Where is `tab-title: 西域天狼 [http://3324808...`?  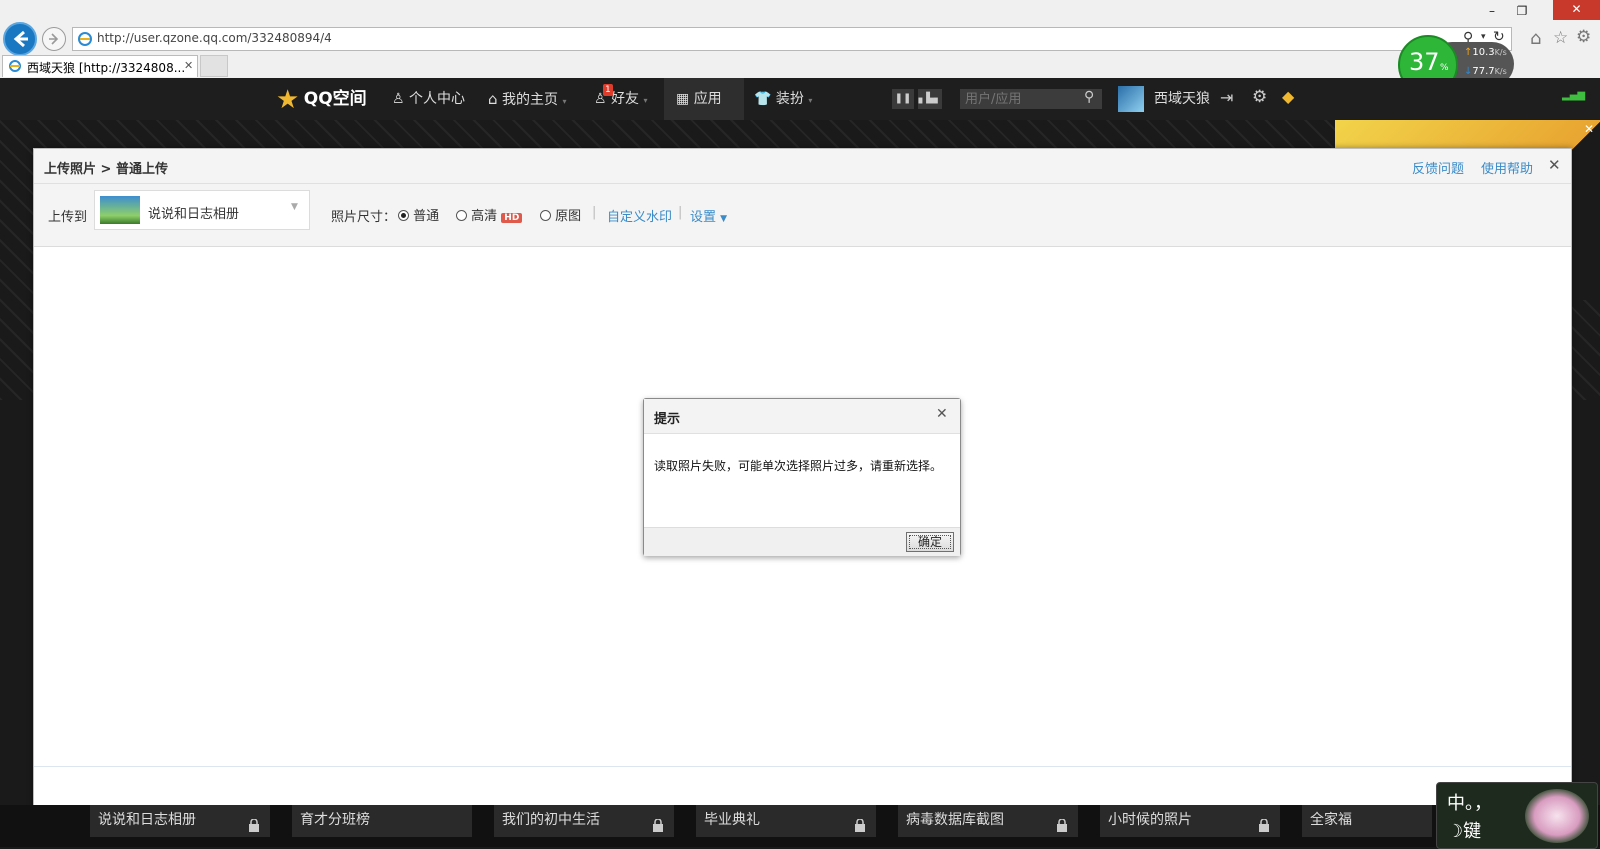 tab-title: 西域天狼 [http://3324808... is located at coordinates (106, 68).